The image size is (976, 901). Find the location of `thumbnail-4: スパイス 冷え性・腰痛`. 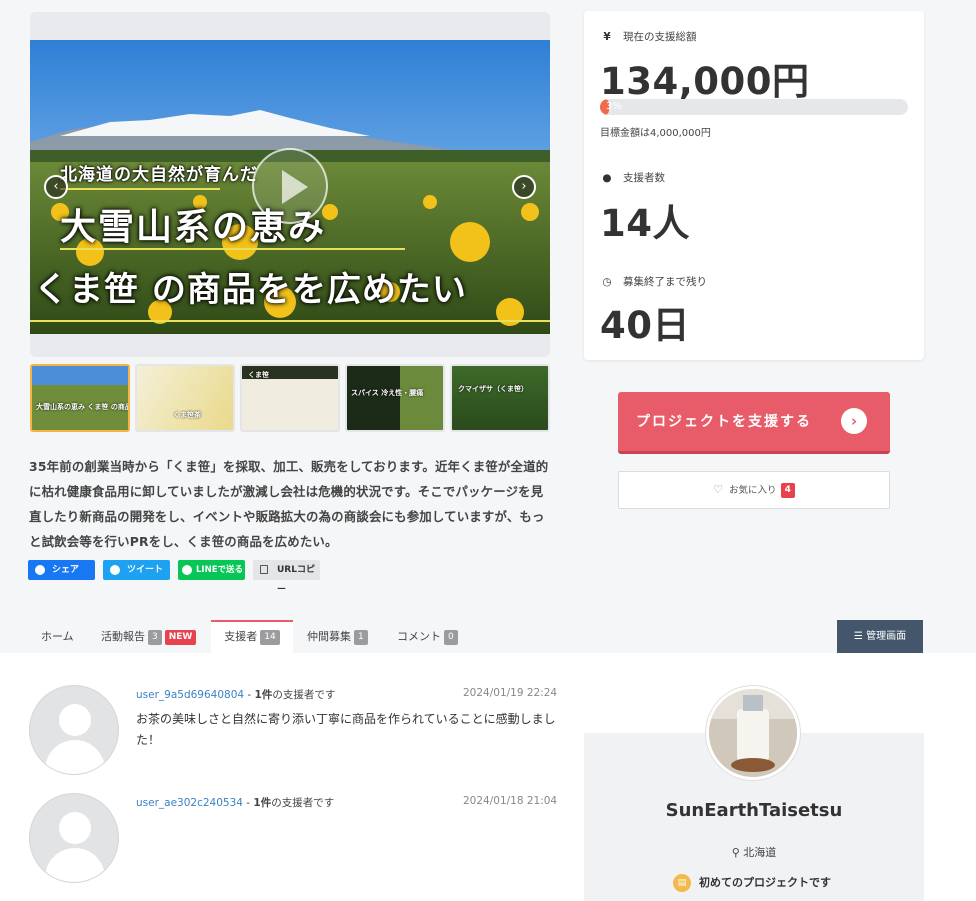

thumbnail-4: スパイス 冷え性・腰痛 is located at coordinates (395, 398).